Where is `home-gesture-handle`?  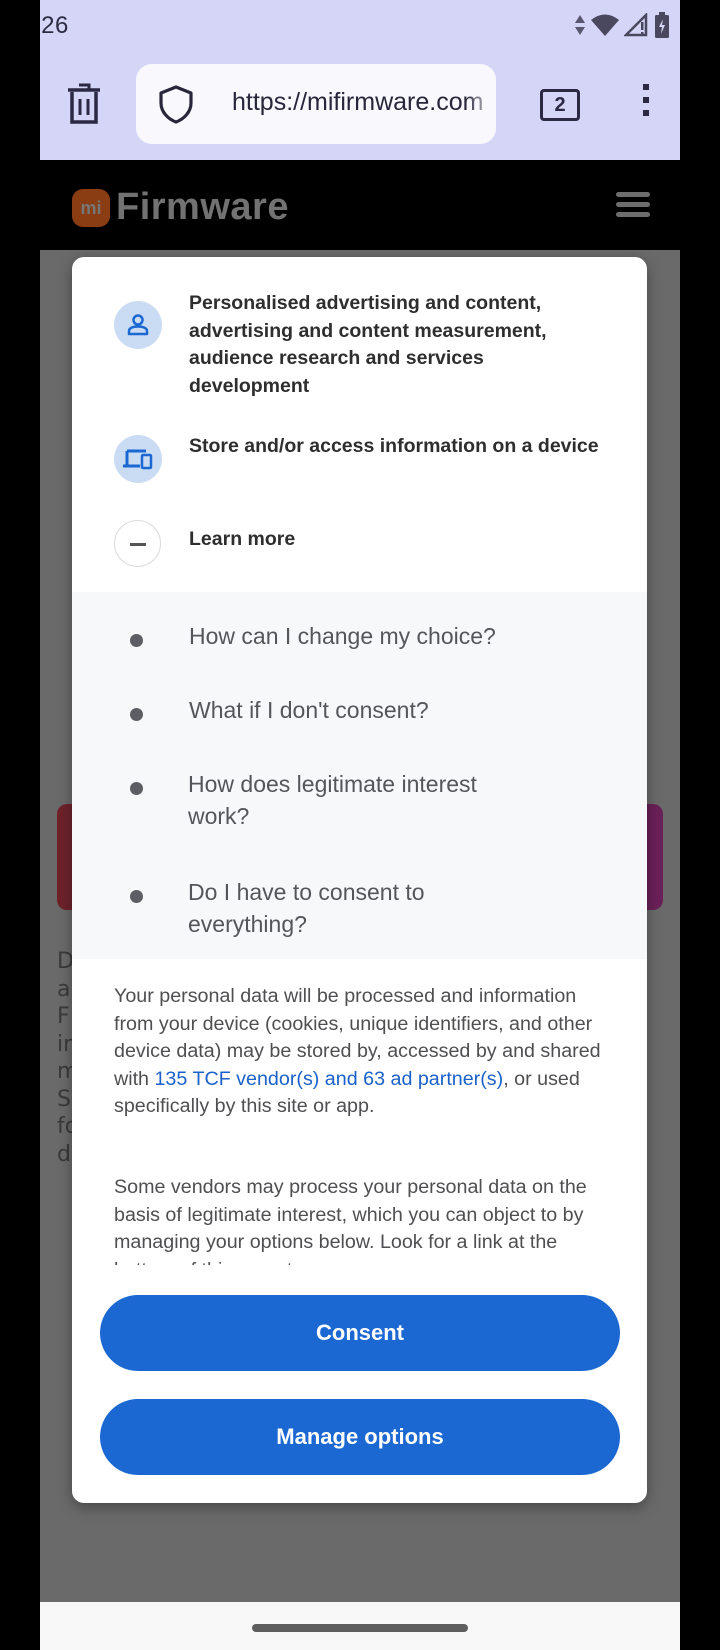
home-gesture-handle is located at coordinates (360, 1628).